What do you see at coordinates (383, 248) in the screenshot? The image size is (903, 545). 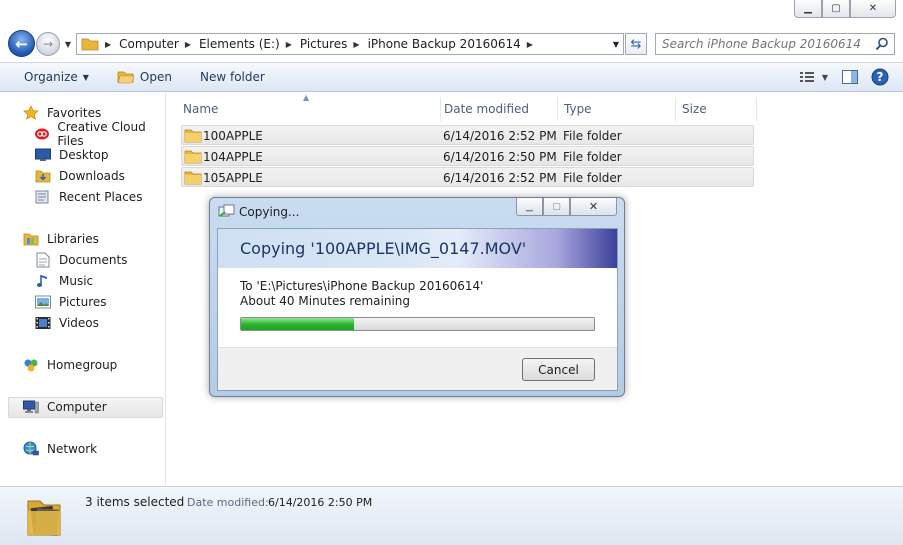 I see `dialog-heading: Copying '100APPLE\IMG_0147.MOV'` at bounding box center [383, 248].